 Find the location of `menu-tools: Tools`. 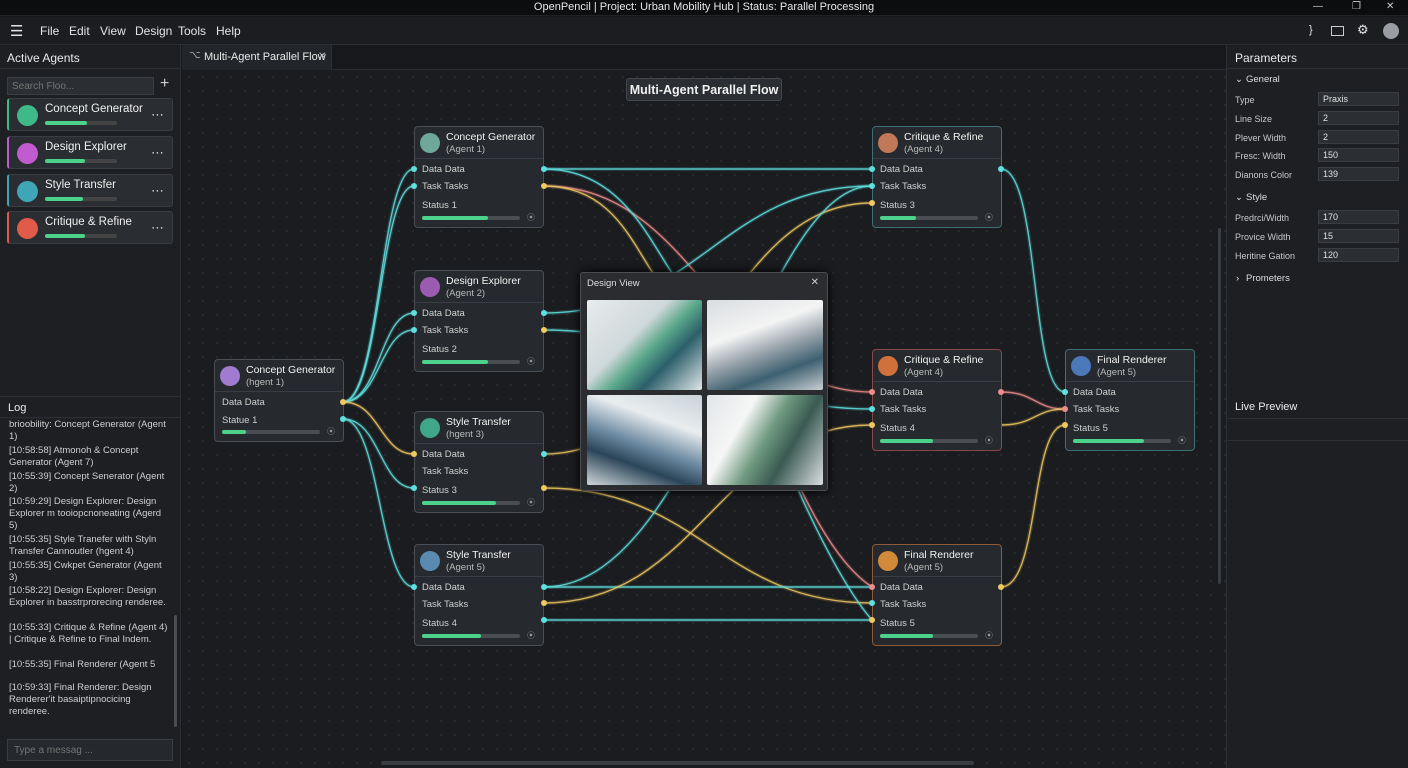

menu-tools: Tools is located at coordinates (192, 31).